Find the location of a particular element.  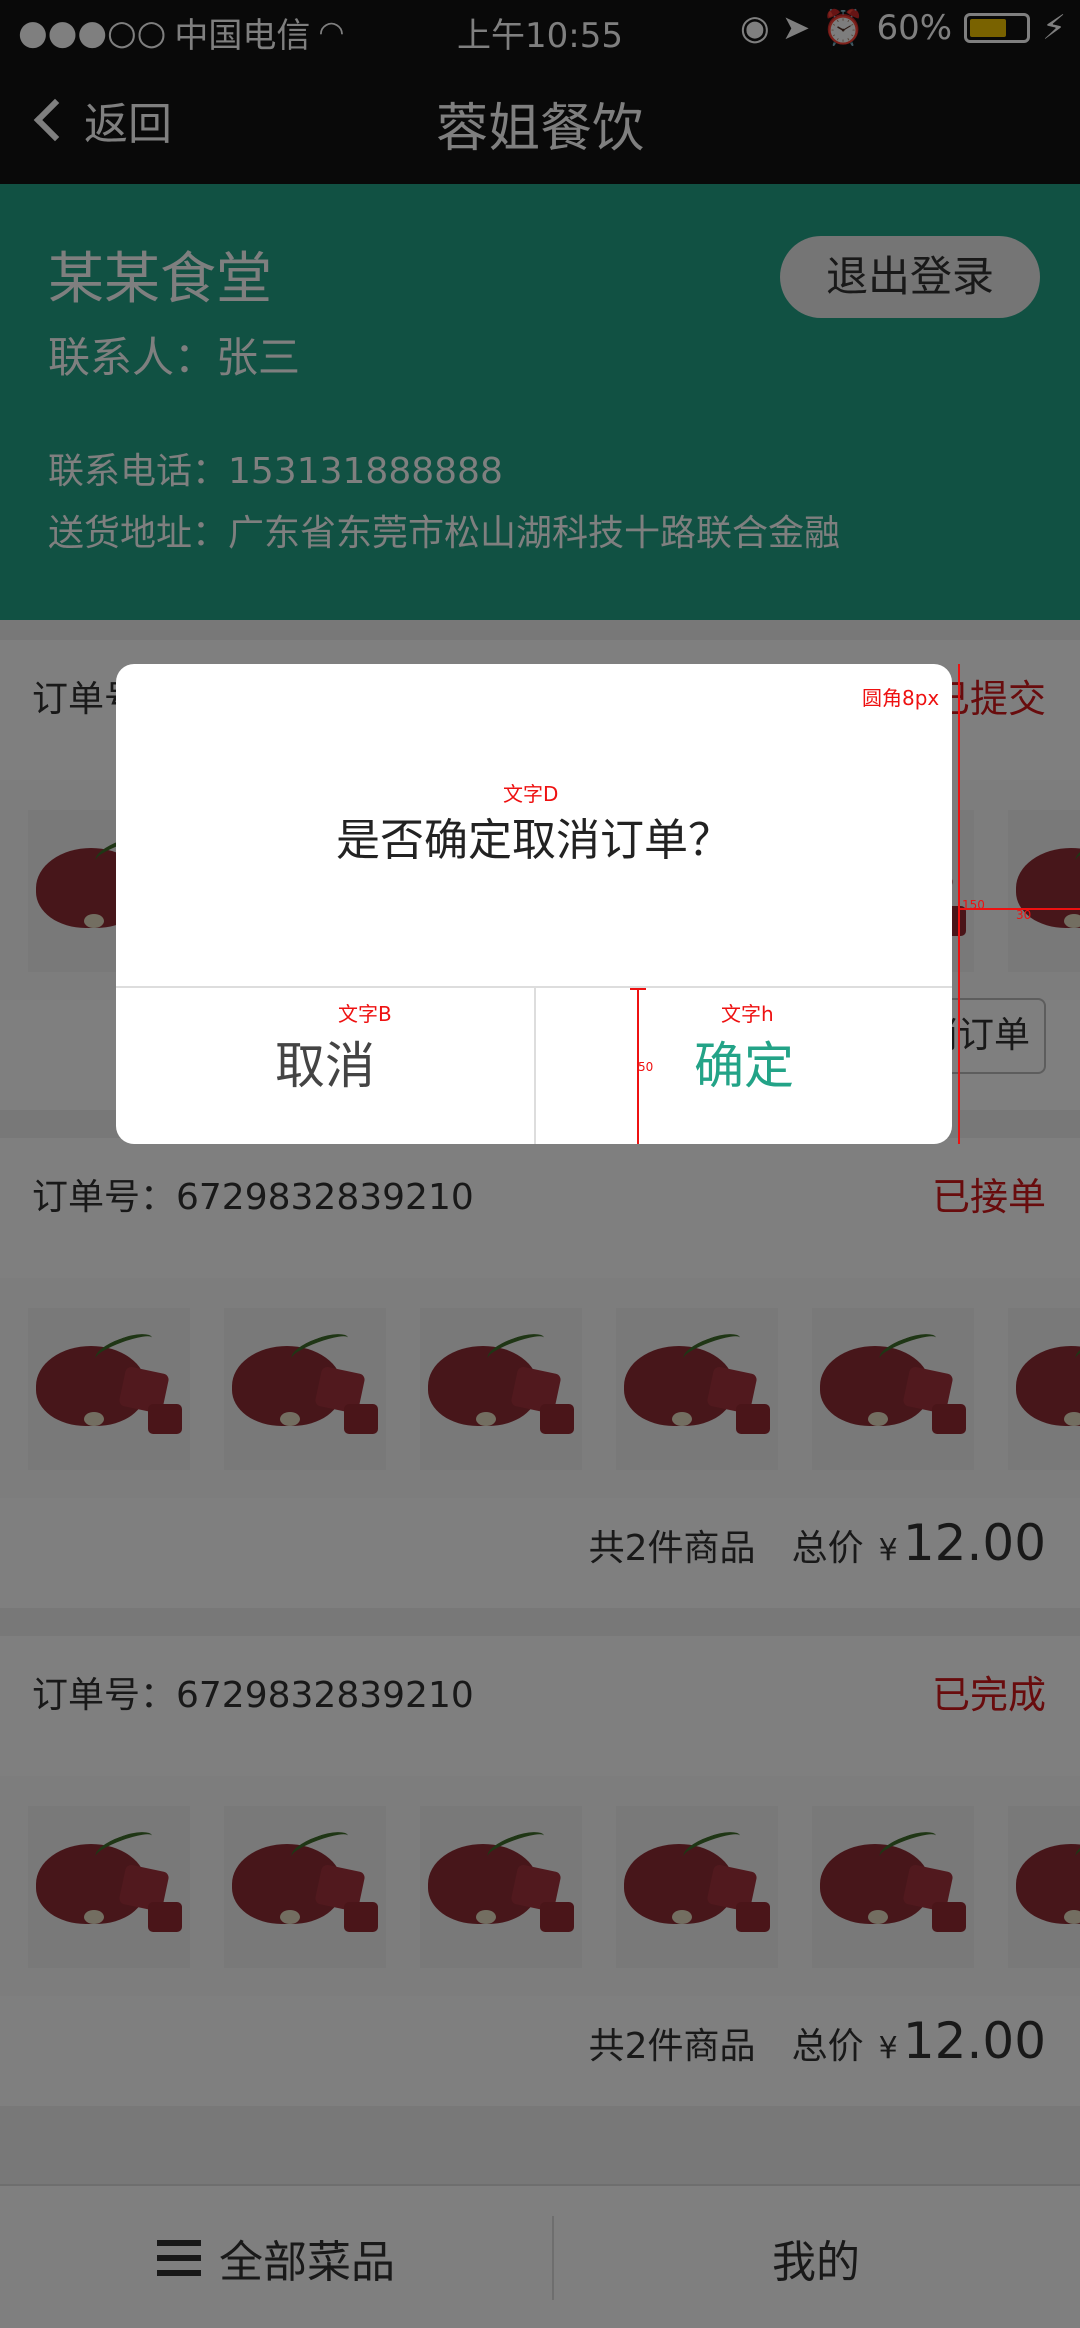

dialog-cancel-button: 取消 is located at coordinates (325, 1066).